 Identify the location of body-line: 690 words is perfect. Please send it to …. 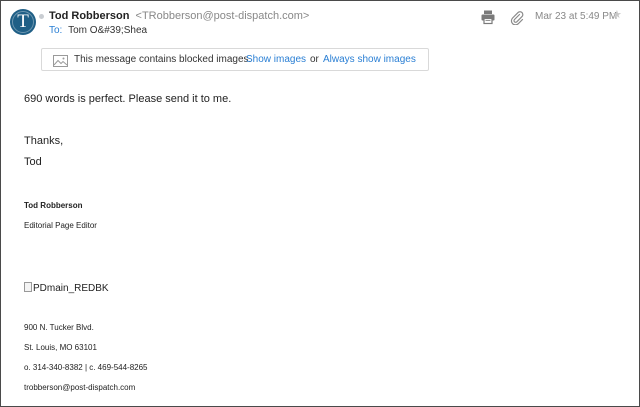
(128, 99).